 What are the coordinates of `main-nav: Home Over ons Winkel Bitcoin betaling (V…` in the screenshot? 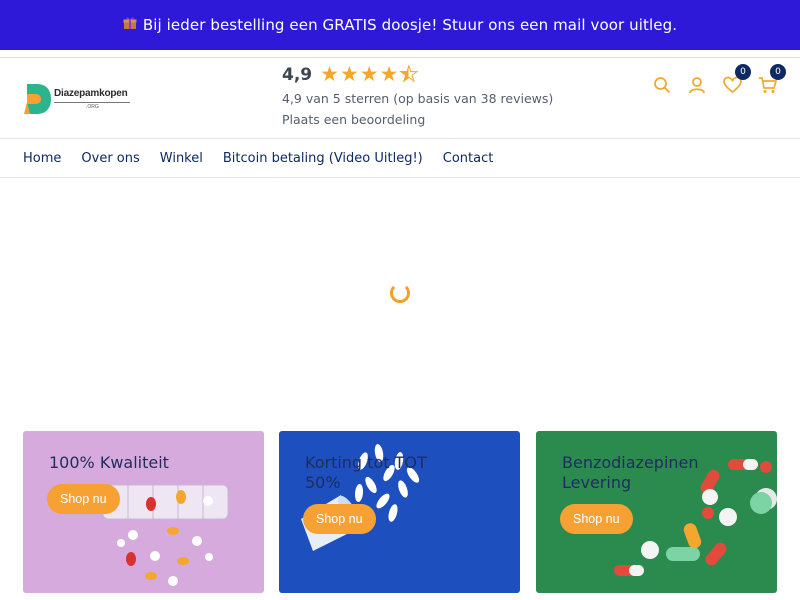 It's located at (400, 159).